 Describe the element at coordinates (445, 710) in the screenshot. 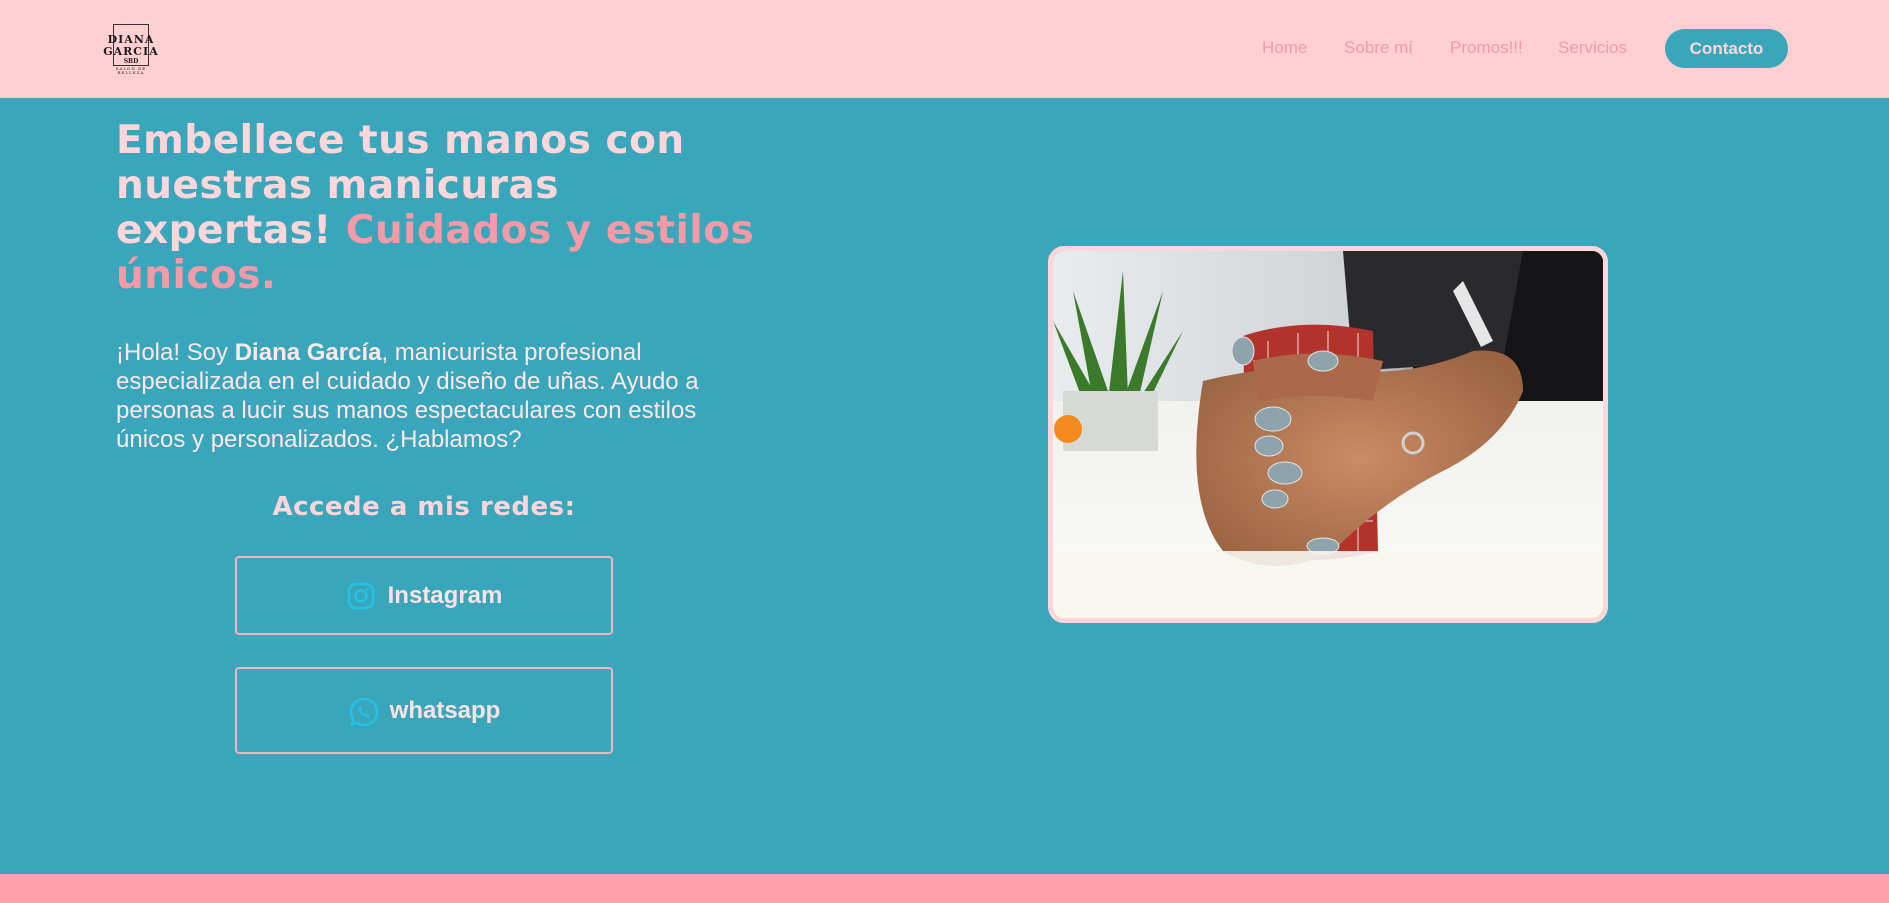

I see `whatsapp-label: whatsapp` at that location.